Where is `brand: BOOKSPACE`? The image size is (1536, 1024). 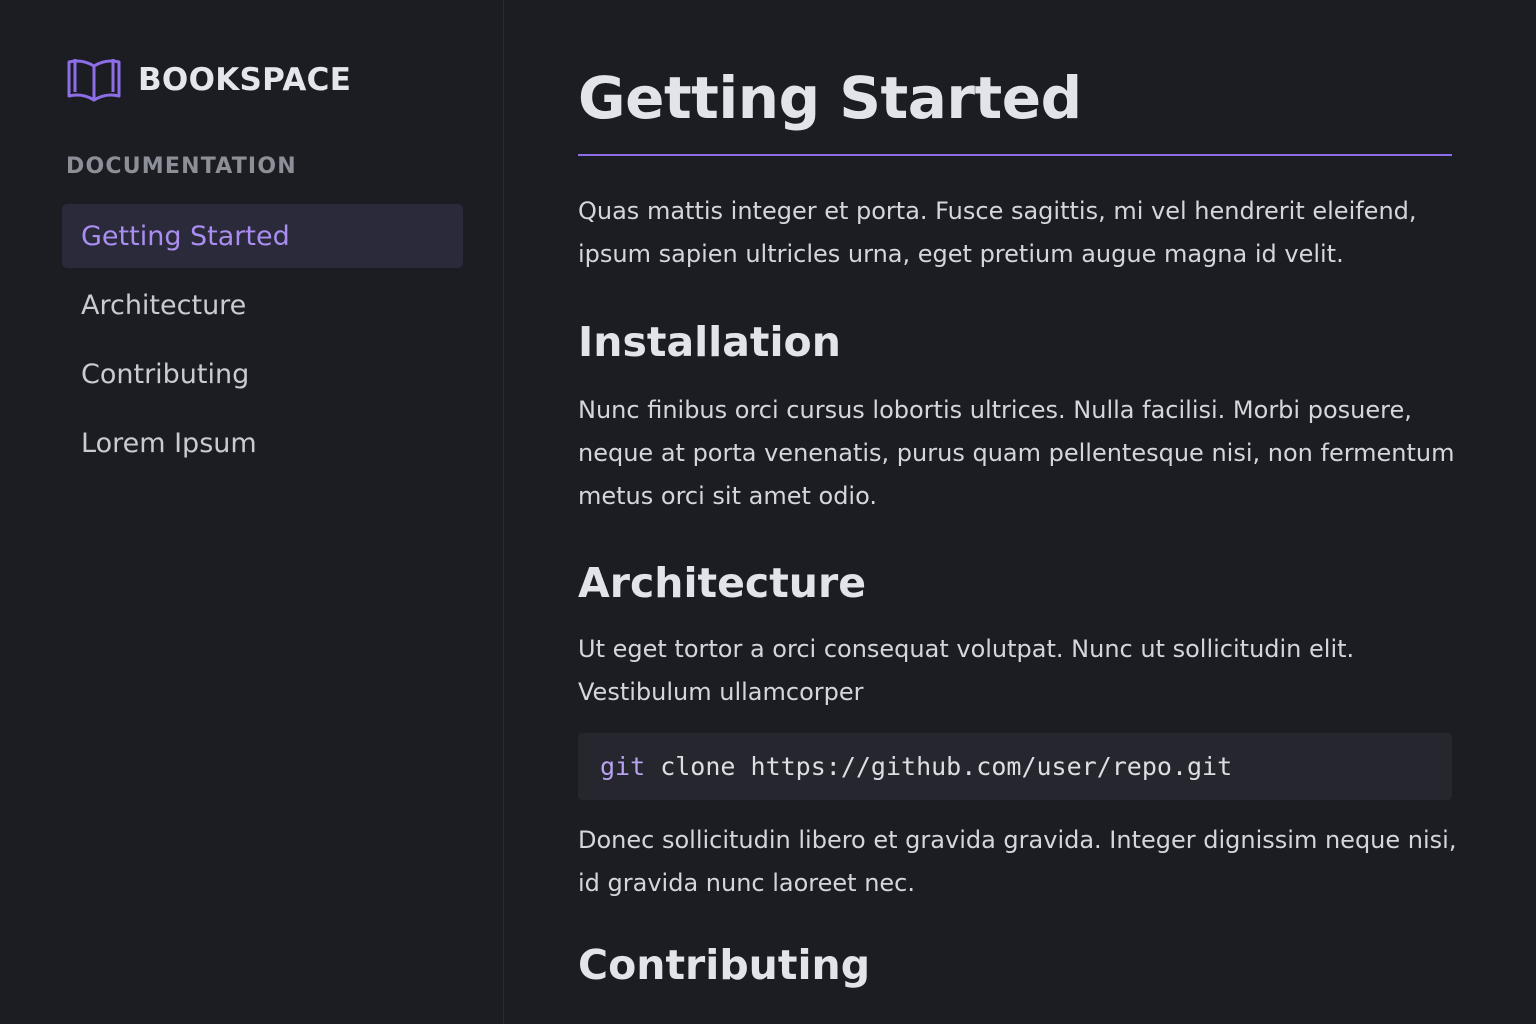
brand: BOOKSPACE is located at coordinates (208, 80).